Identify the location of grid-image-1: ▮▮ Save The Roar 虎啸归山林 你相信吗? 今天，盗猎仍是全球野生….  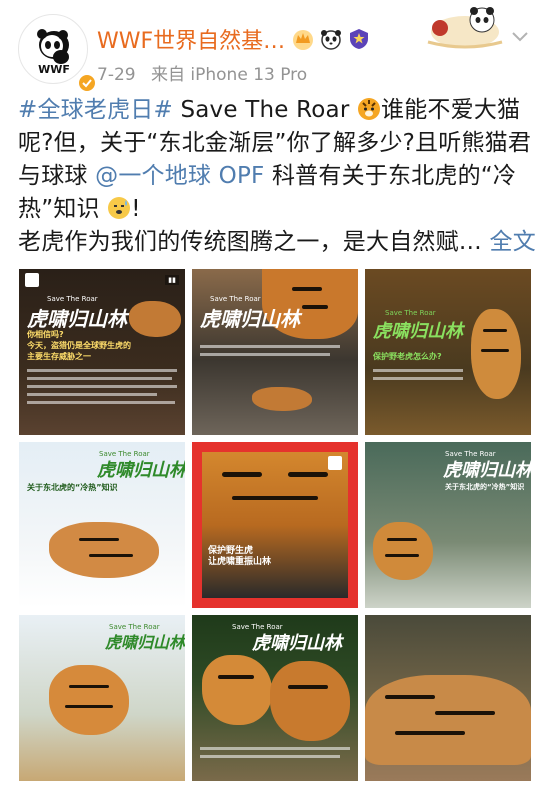
(102, 352).